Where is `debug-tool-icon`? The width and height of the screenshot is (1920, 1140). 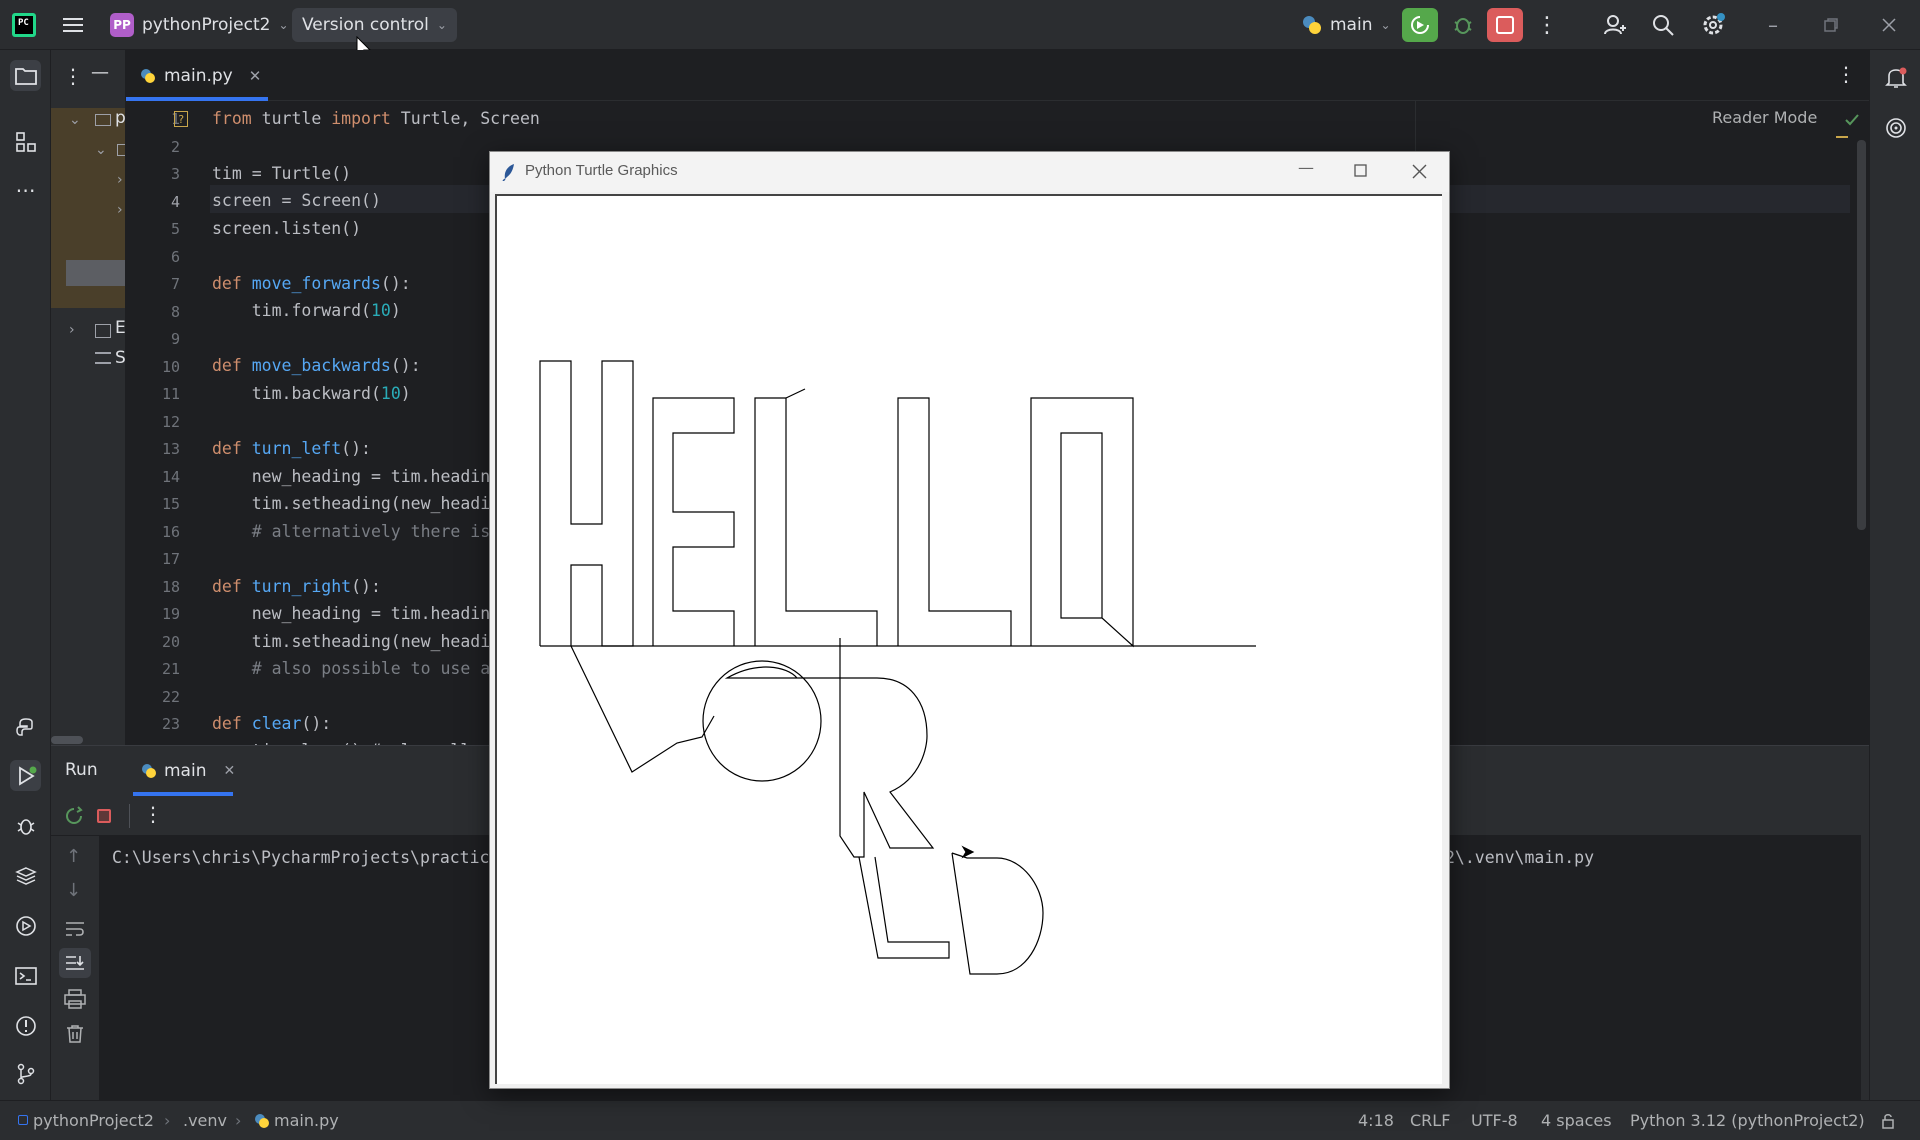
debug-tool-icon is located at coordinates (25, 825).